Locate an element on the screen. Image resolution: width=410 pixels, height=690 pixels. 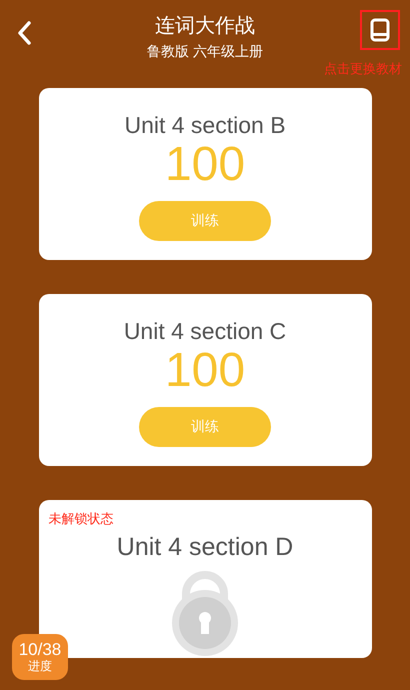
unit-title: Unit 4 section D is located at coordinates (205, 547).